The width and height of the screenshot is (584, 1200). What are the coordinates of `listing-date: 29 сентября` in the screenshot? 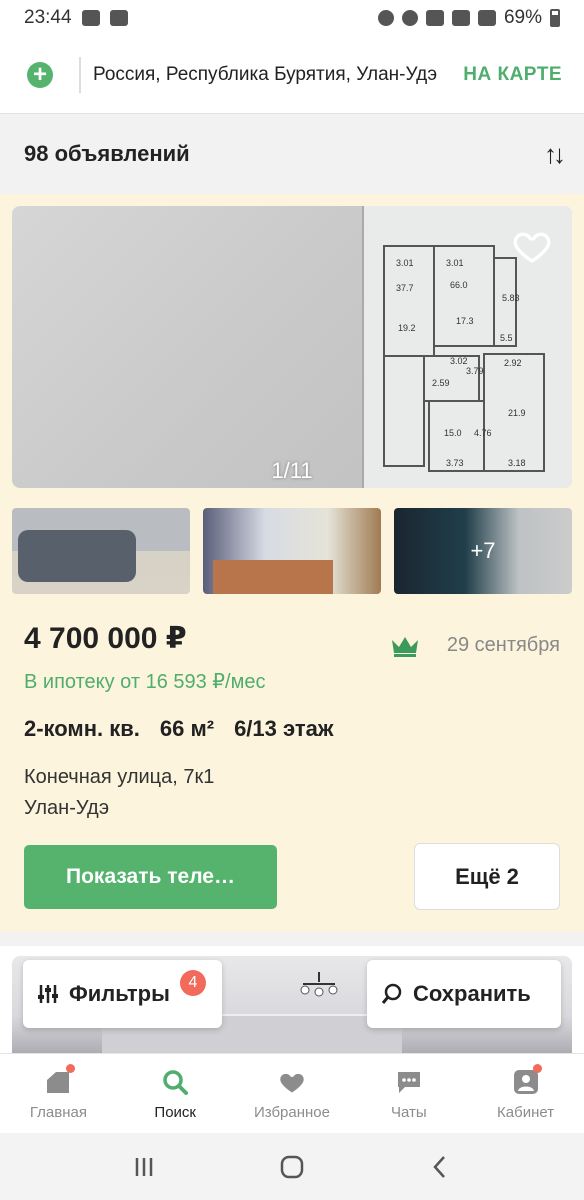 It's located at (503, 645).